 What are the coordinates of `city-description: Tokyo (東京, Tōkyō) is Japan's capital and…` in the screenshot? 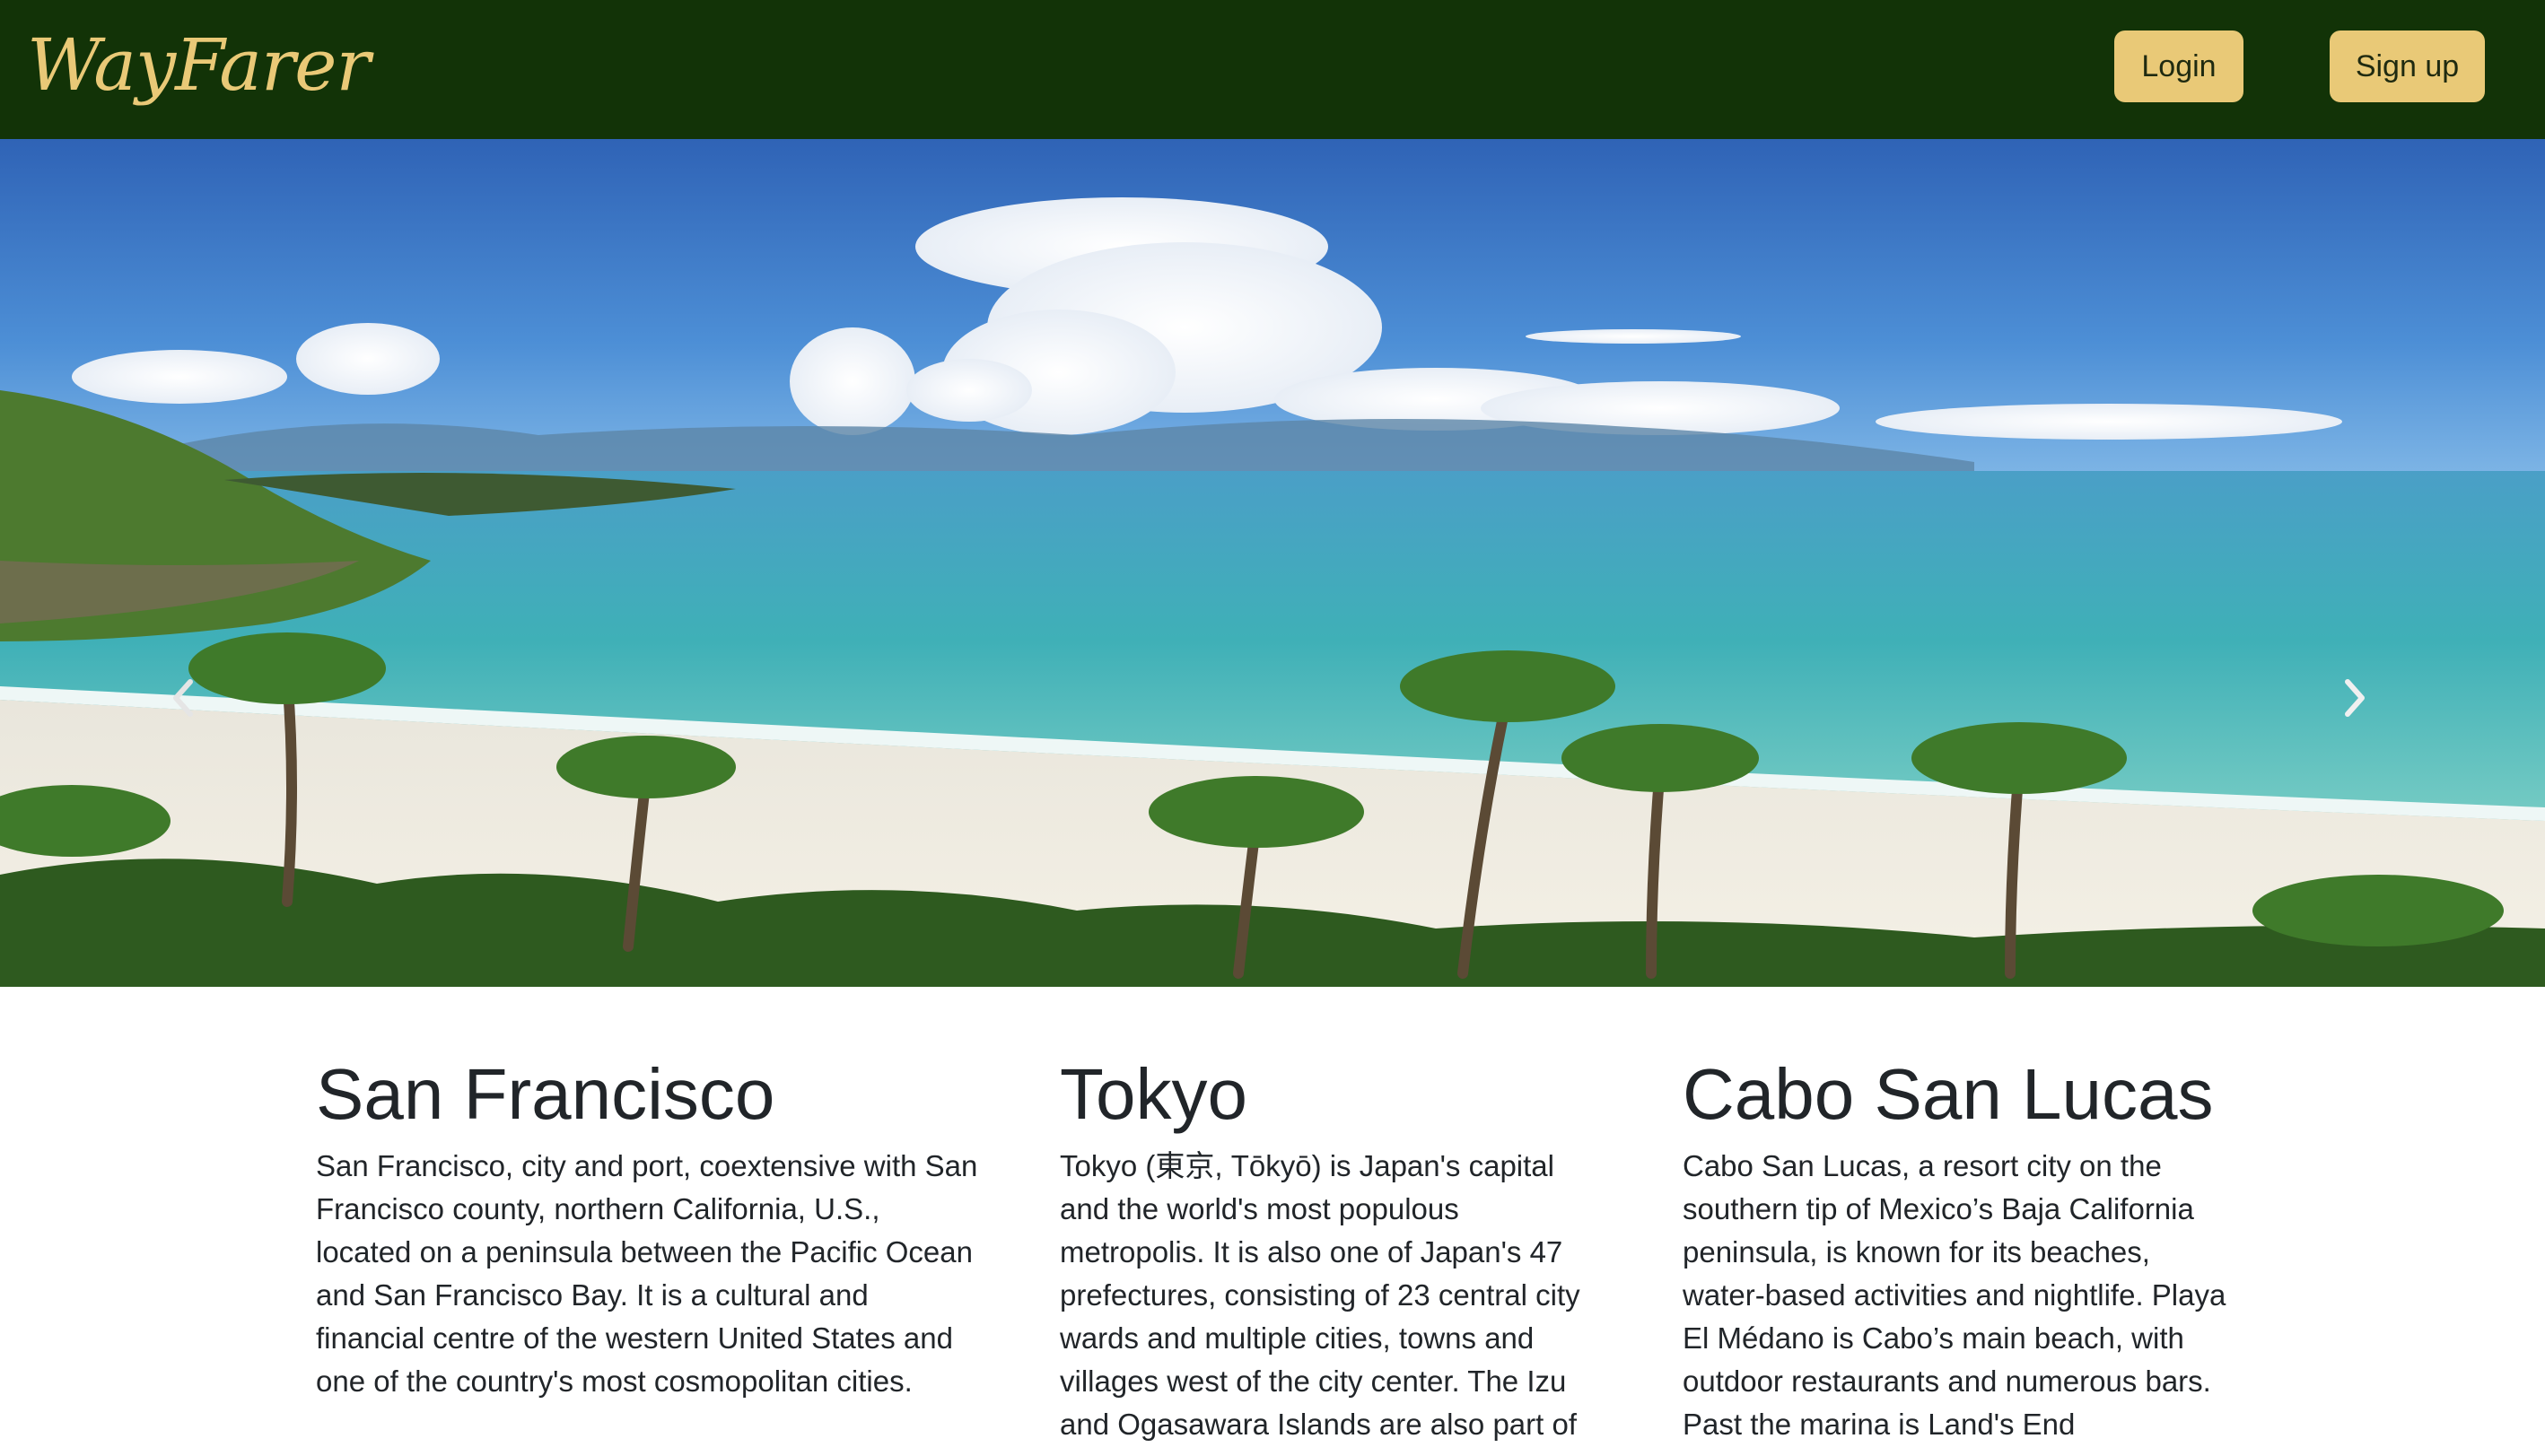 It's located at (1320, 1295).